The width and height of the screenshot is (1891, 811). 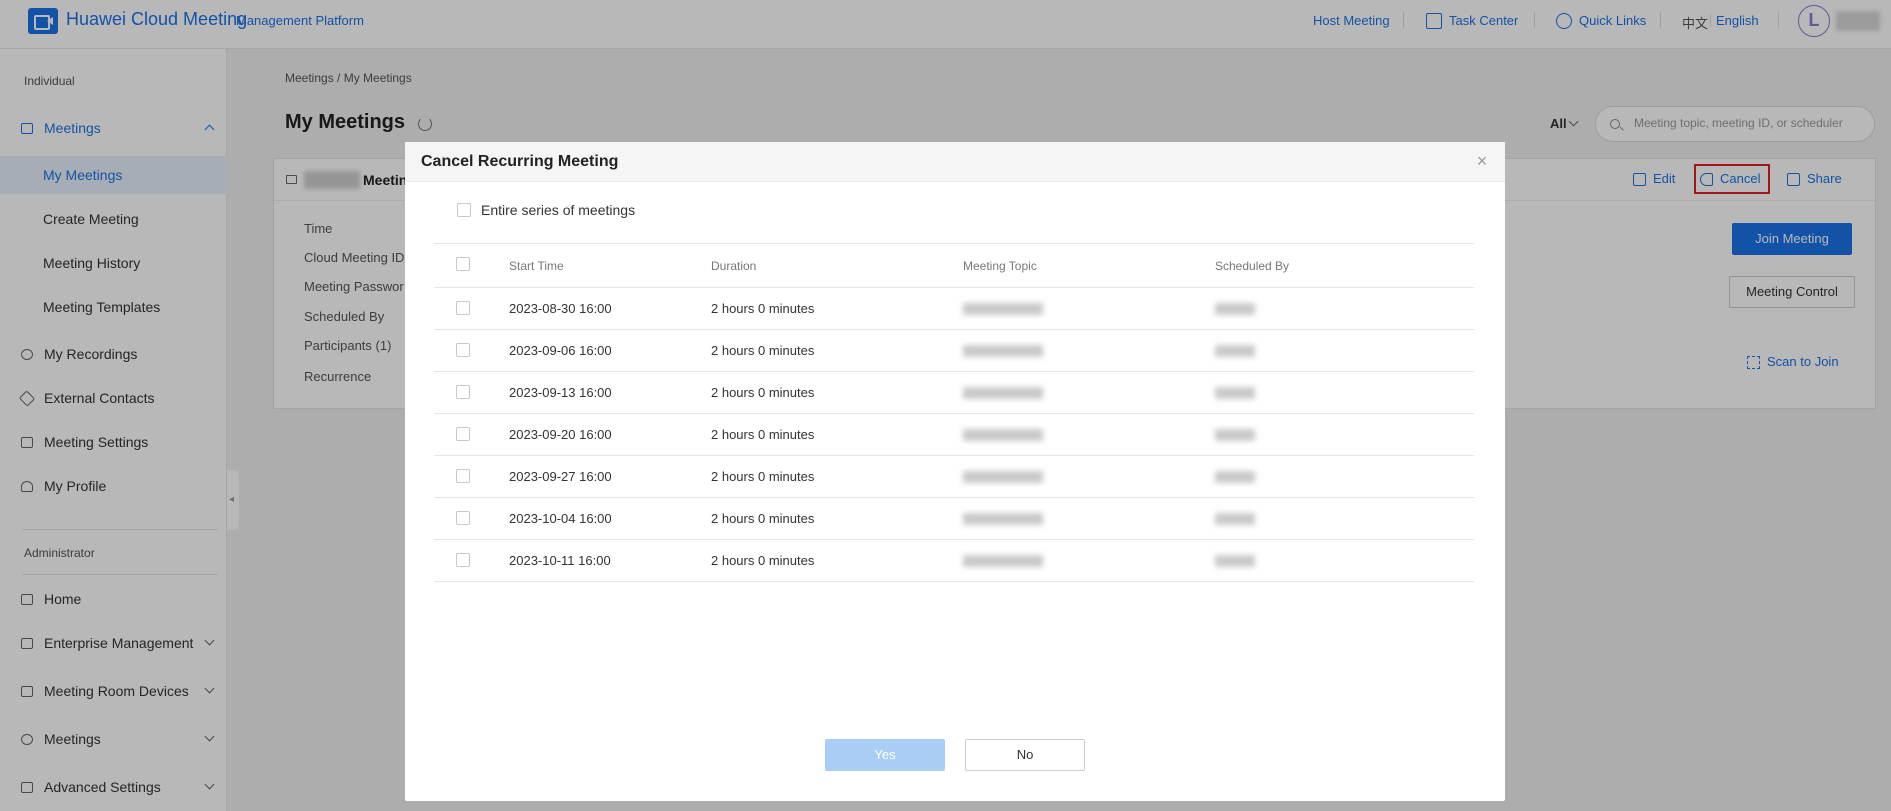 I want to click on table-row: 2023-09-13 16:00 2 hours 0 minutes, so click(x=954, y=393).